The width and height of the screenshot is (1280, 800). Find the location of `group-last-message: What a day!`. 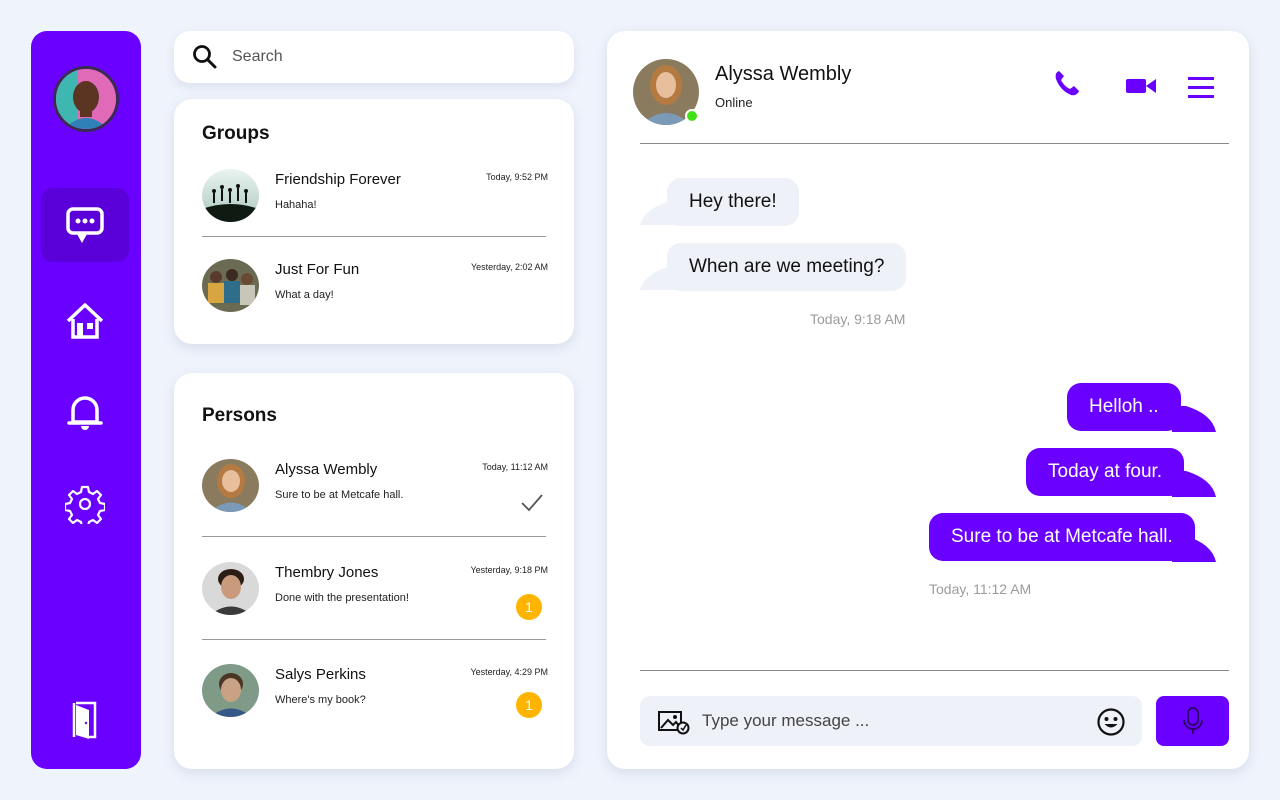

group-last-message: What a day! is located at coordinates (304, 295).